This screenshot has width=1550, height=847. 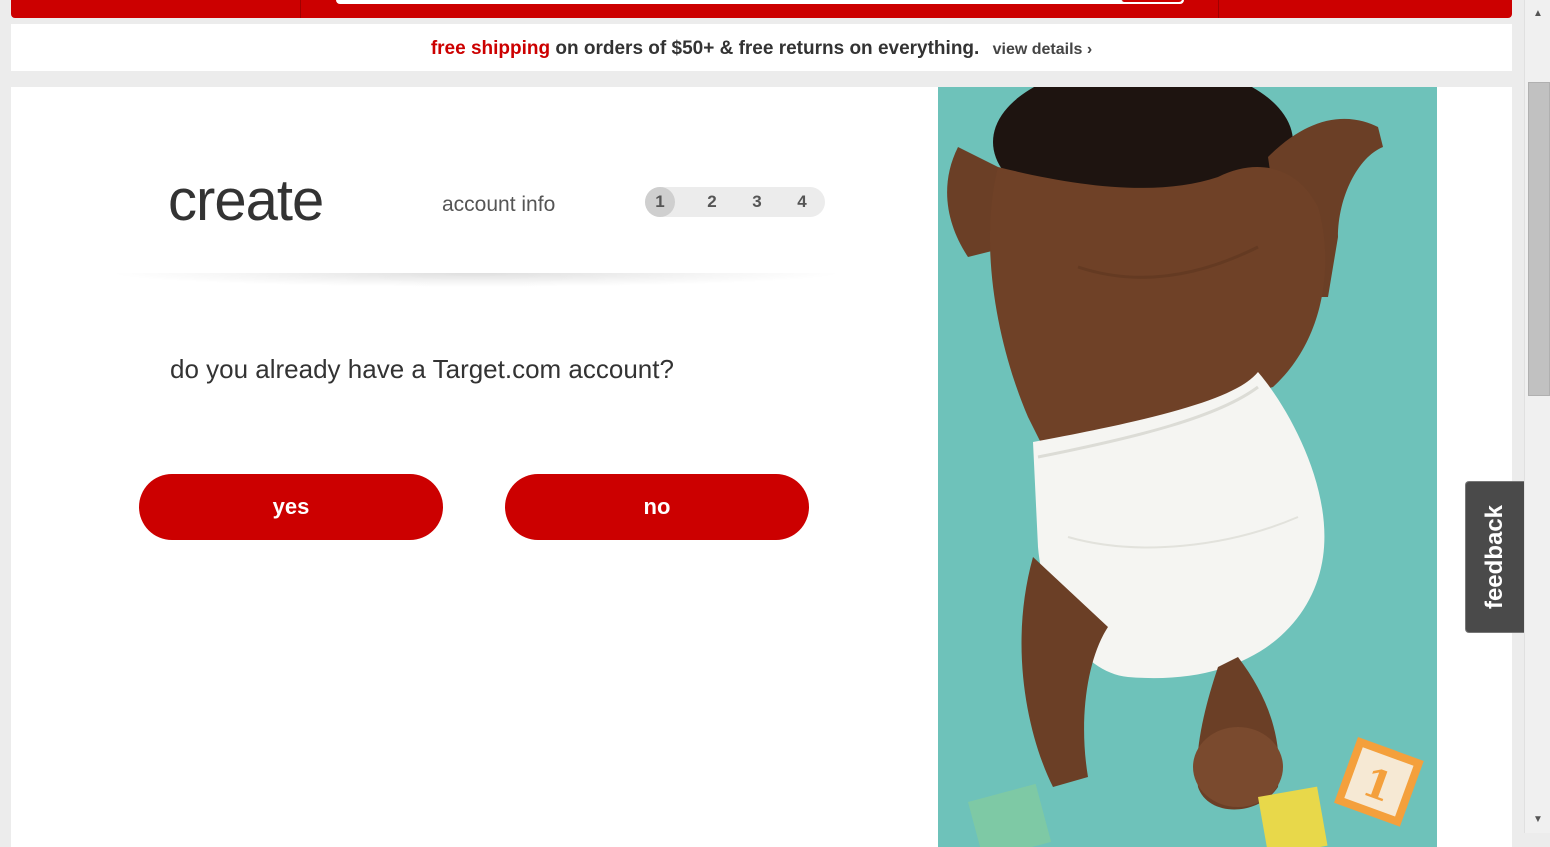 What do you see at coordinates (802, 201) in the screenshot?
I see `step-4: 4` at bounding box center [802, 201].